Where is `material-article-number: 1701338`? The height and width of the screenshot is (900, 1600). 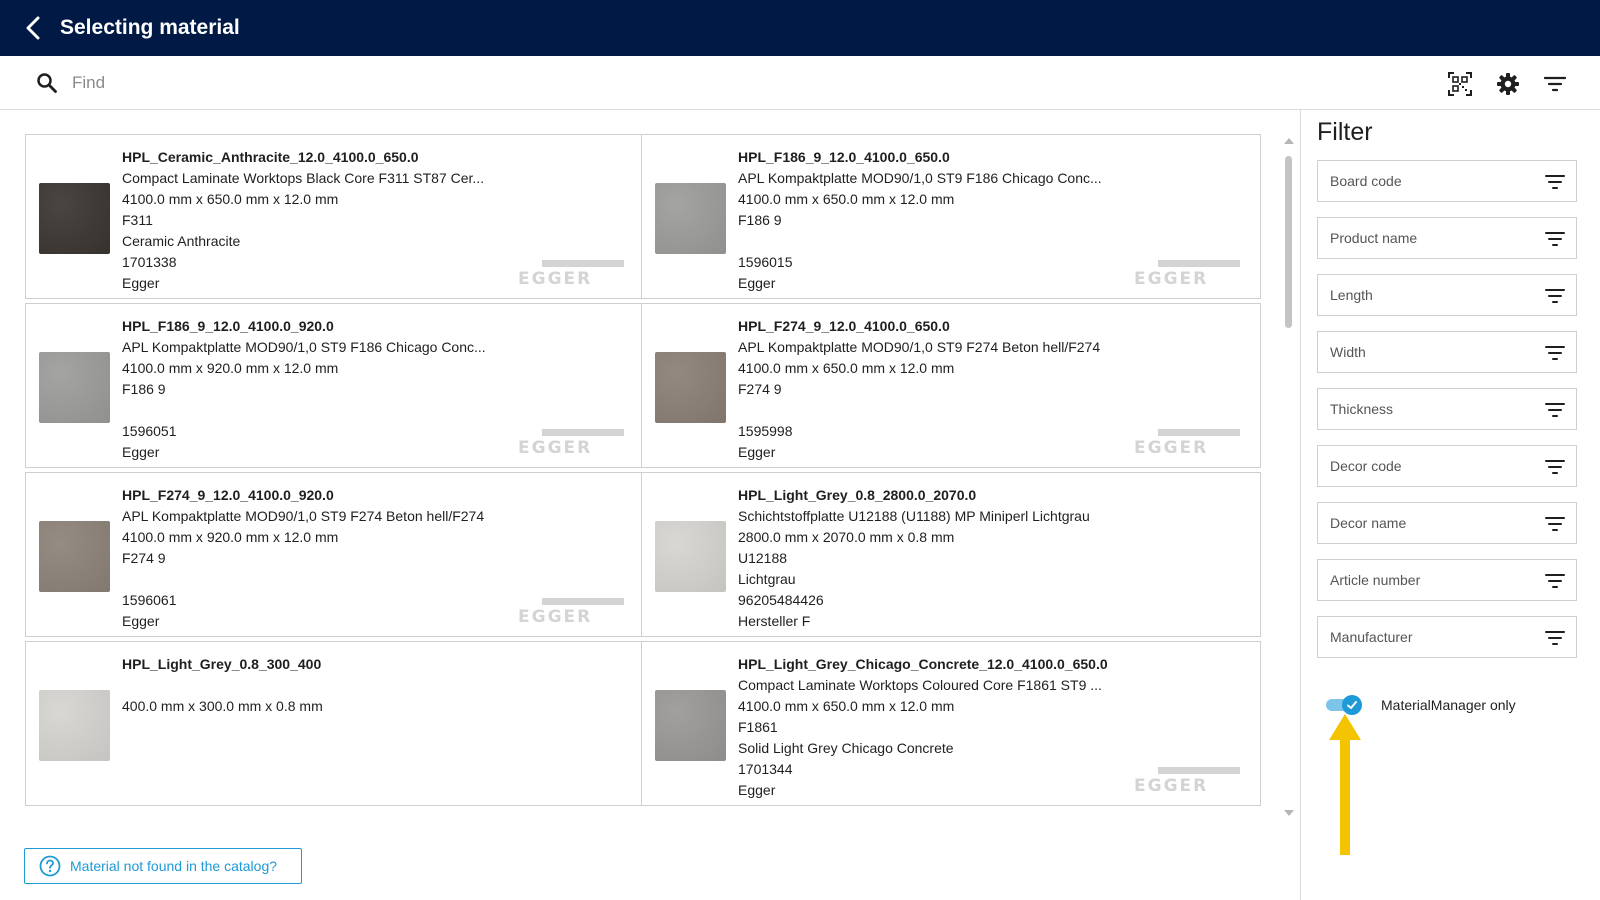 material-article-number: 1701338 is located at coordinates (149, 262).